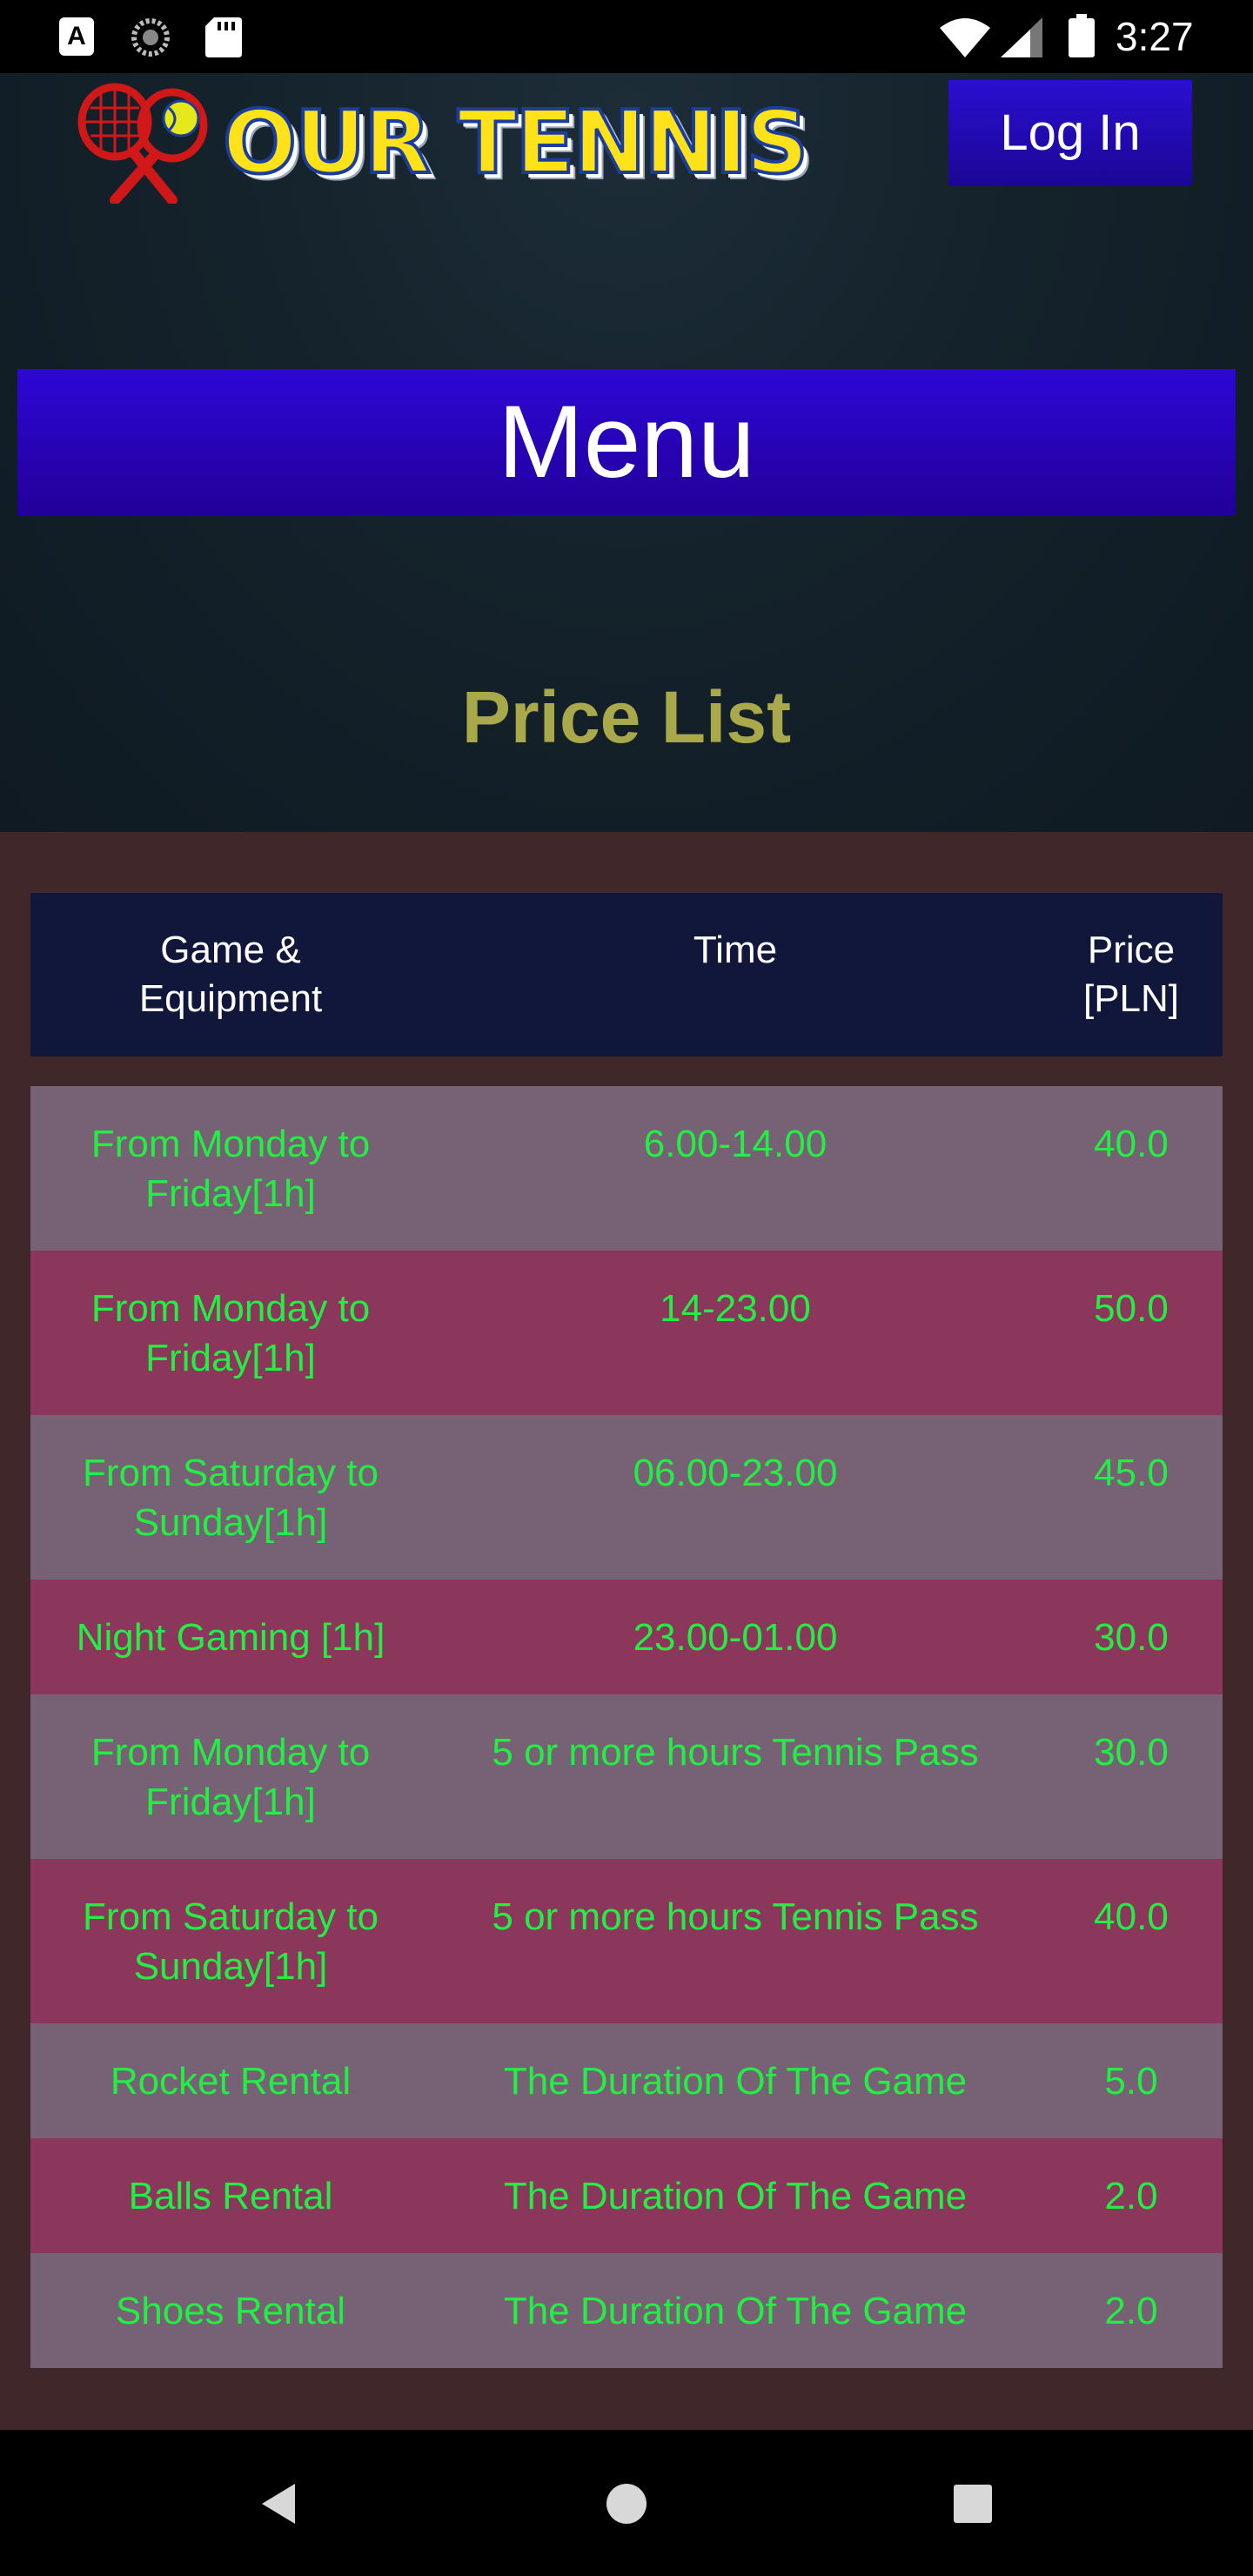  What do you see at coordinates (735, 1473) in the screenshot?
I see `cell-time: 06.00-23.00` at bounding box center [735, 1473].